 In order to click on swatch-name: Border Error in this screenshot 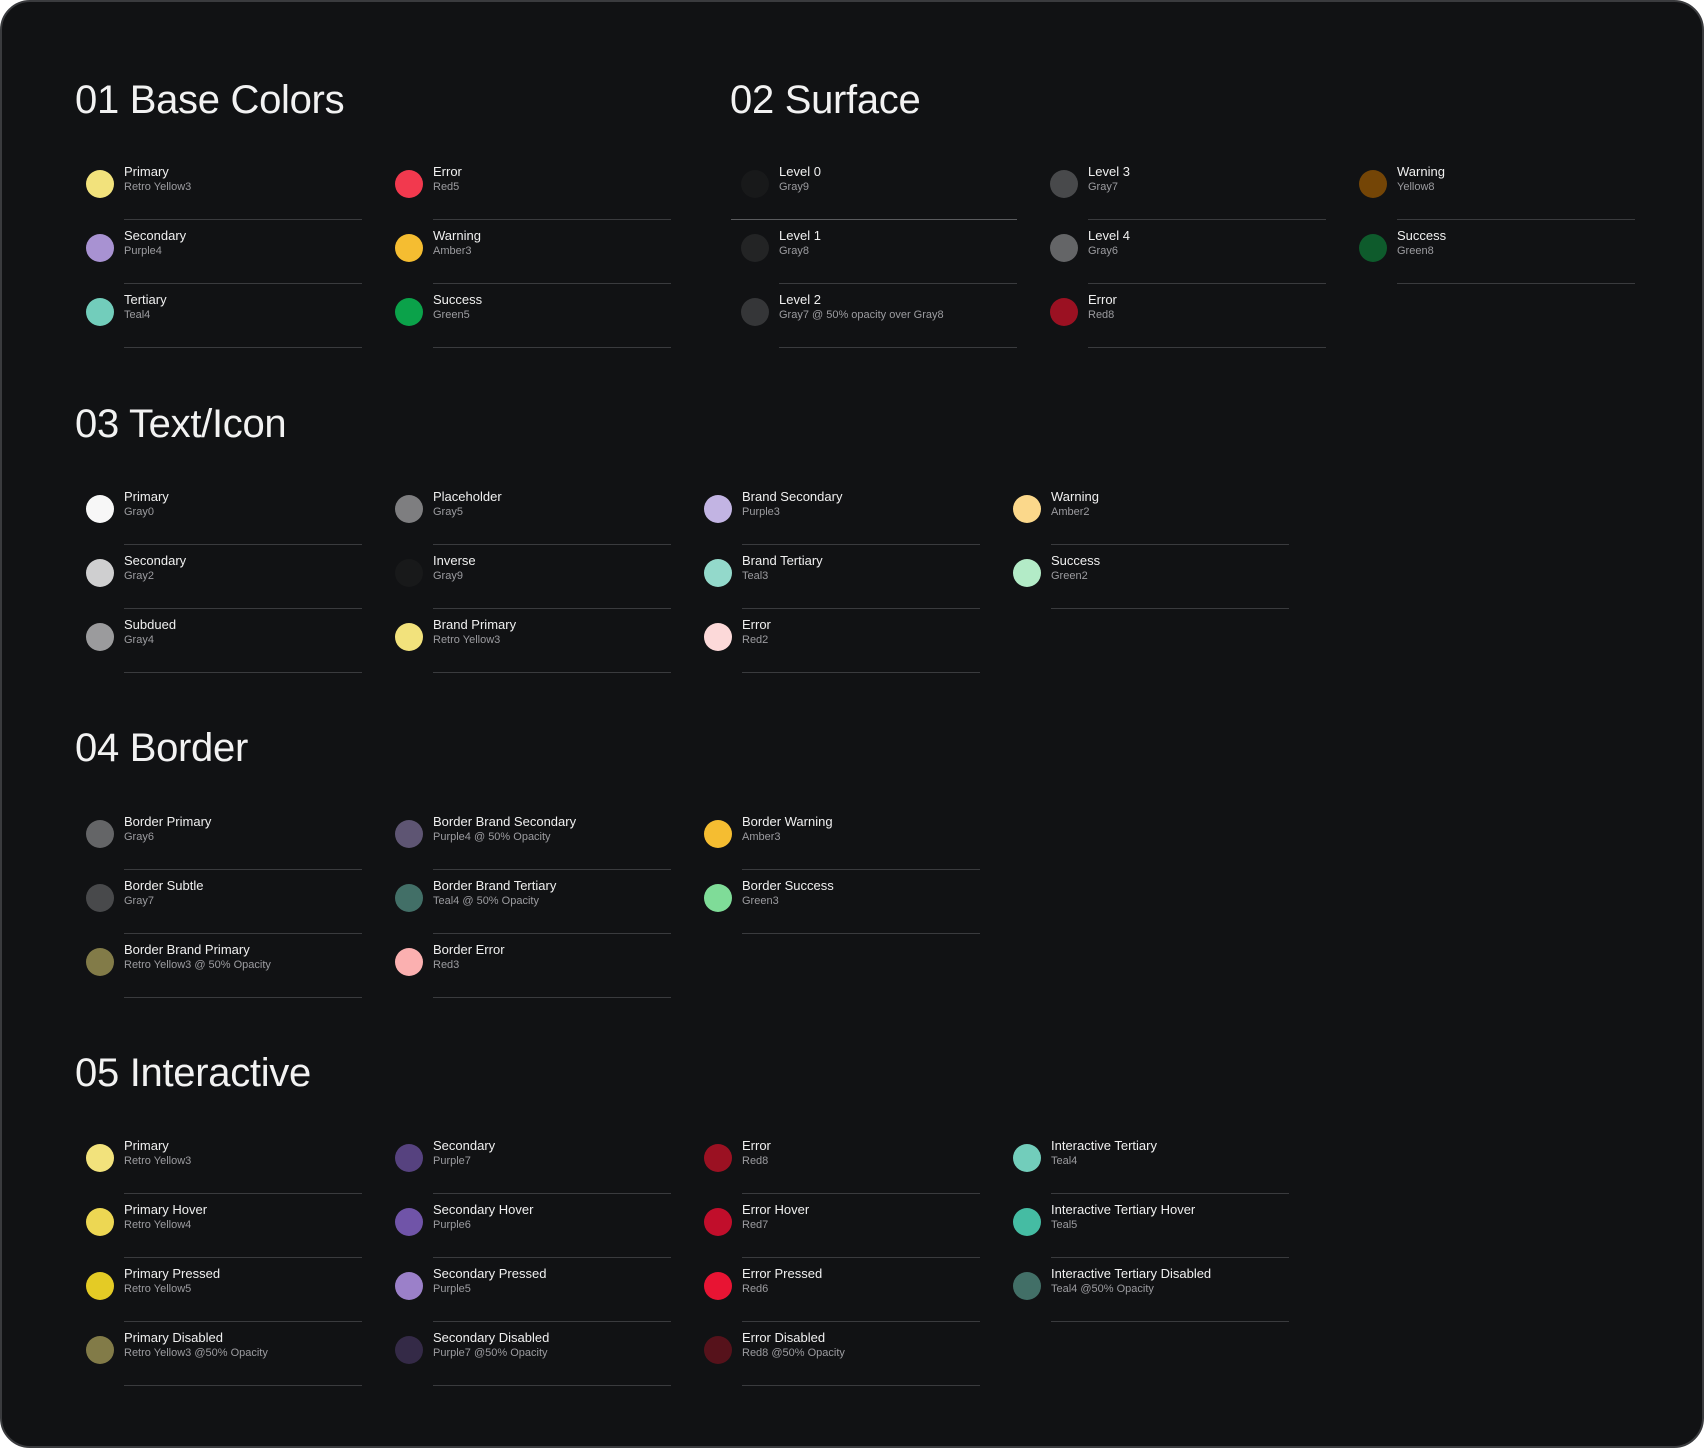, I will do `click(469, 949)`.